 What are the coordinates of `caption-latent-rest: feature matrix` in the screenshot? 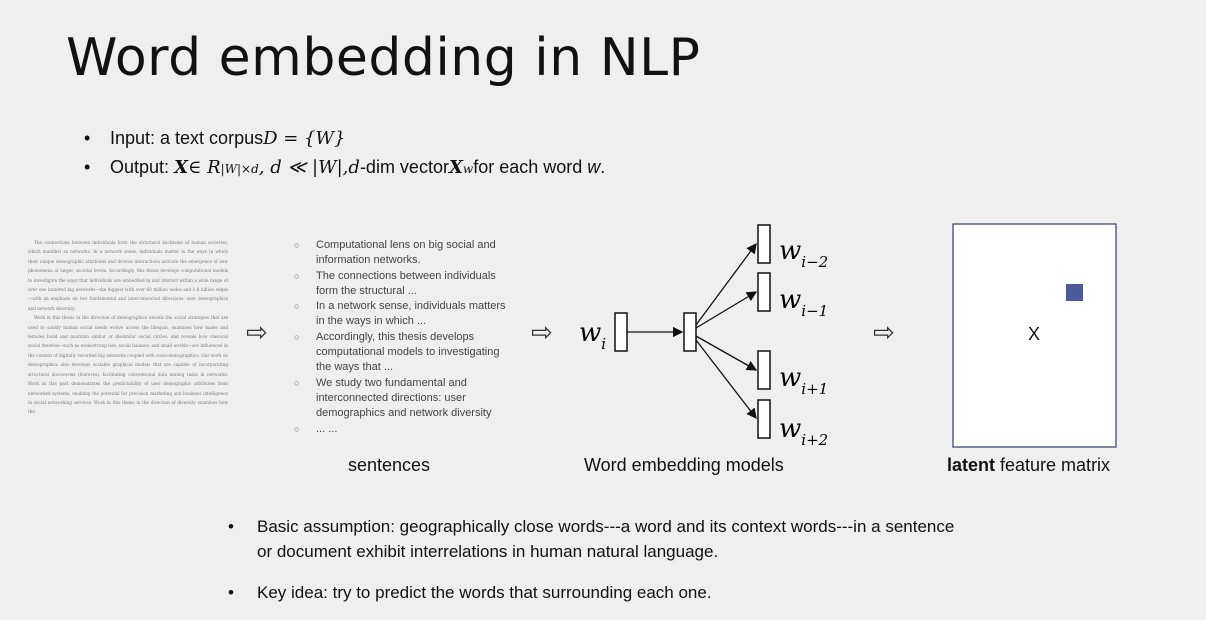 It's located at (1053, 465).